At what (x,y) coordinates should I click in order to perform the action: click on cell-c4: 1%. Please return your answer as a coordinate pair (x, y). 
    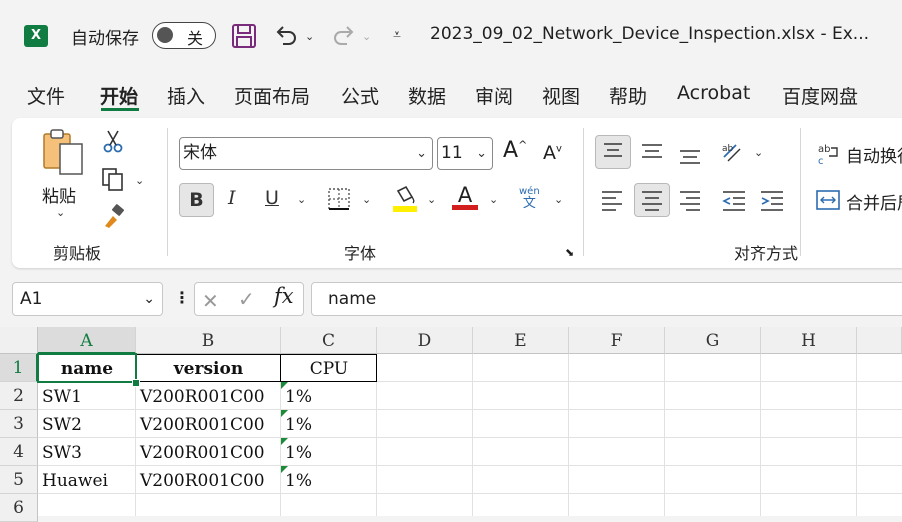
    Looking at the image, I should click on (329, 452).